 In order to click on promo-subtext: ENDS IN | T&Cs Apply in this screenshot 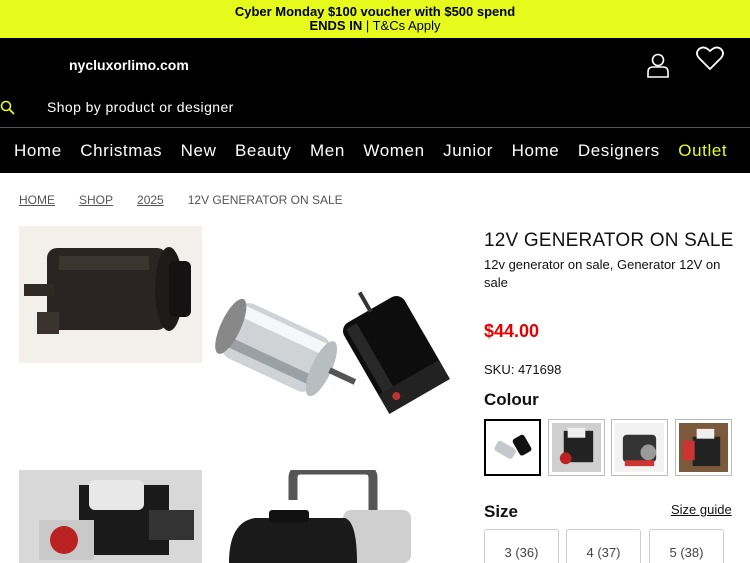, I will do `click(375, 26)`.